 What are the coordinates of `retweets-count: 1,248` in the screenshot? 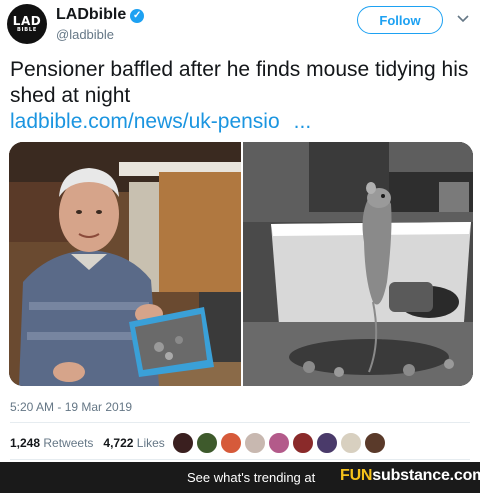 It's located at (25, 443).